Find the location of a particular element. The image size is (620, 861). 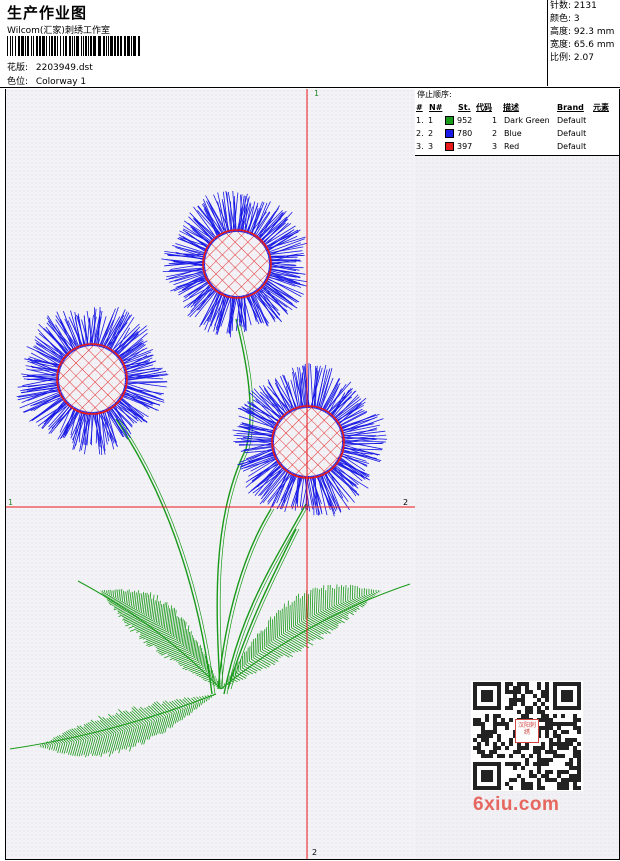

stem is located at coordinates (233, 504).